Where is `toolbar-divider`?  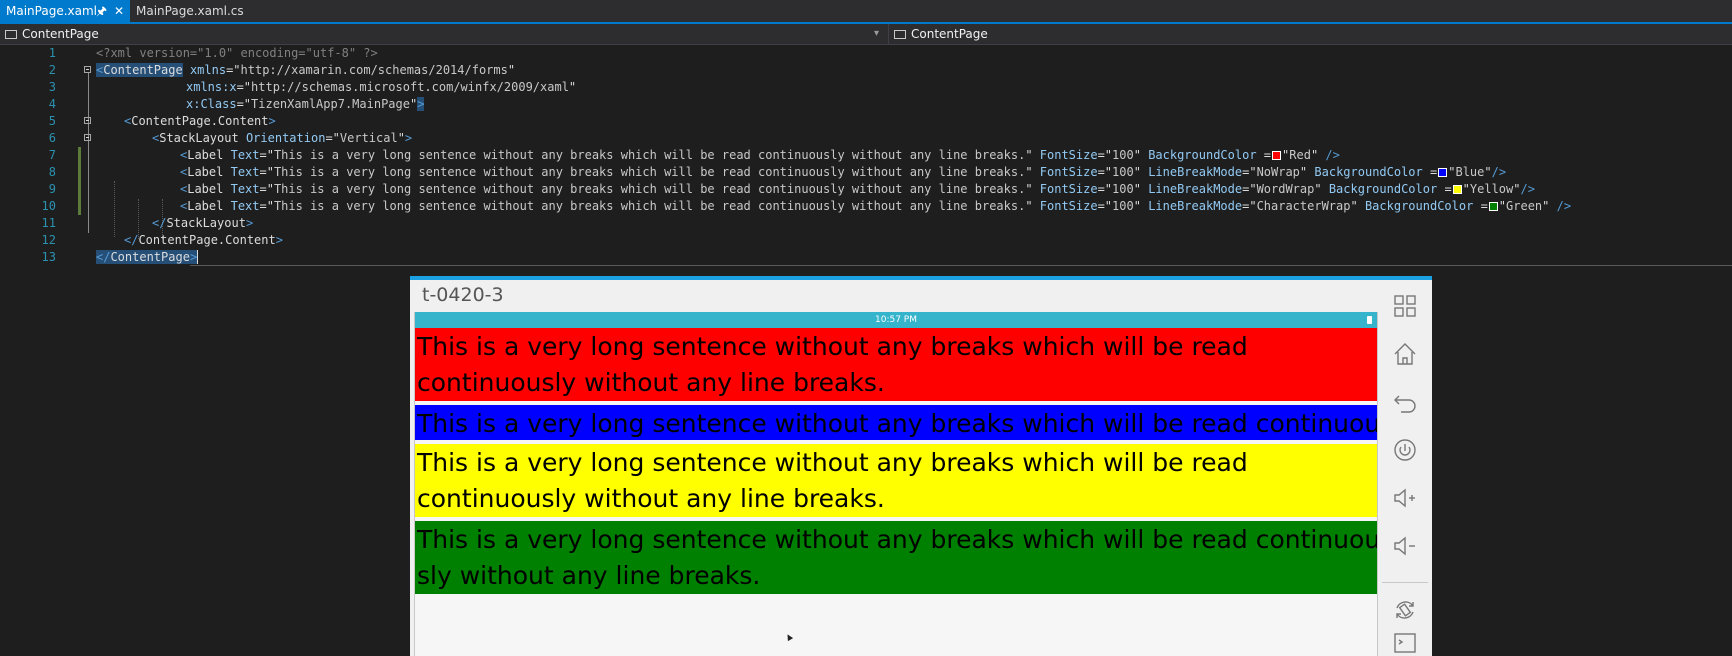
toolbar-divider is located at coordinates (1405, 582).